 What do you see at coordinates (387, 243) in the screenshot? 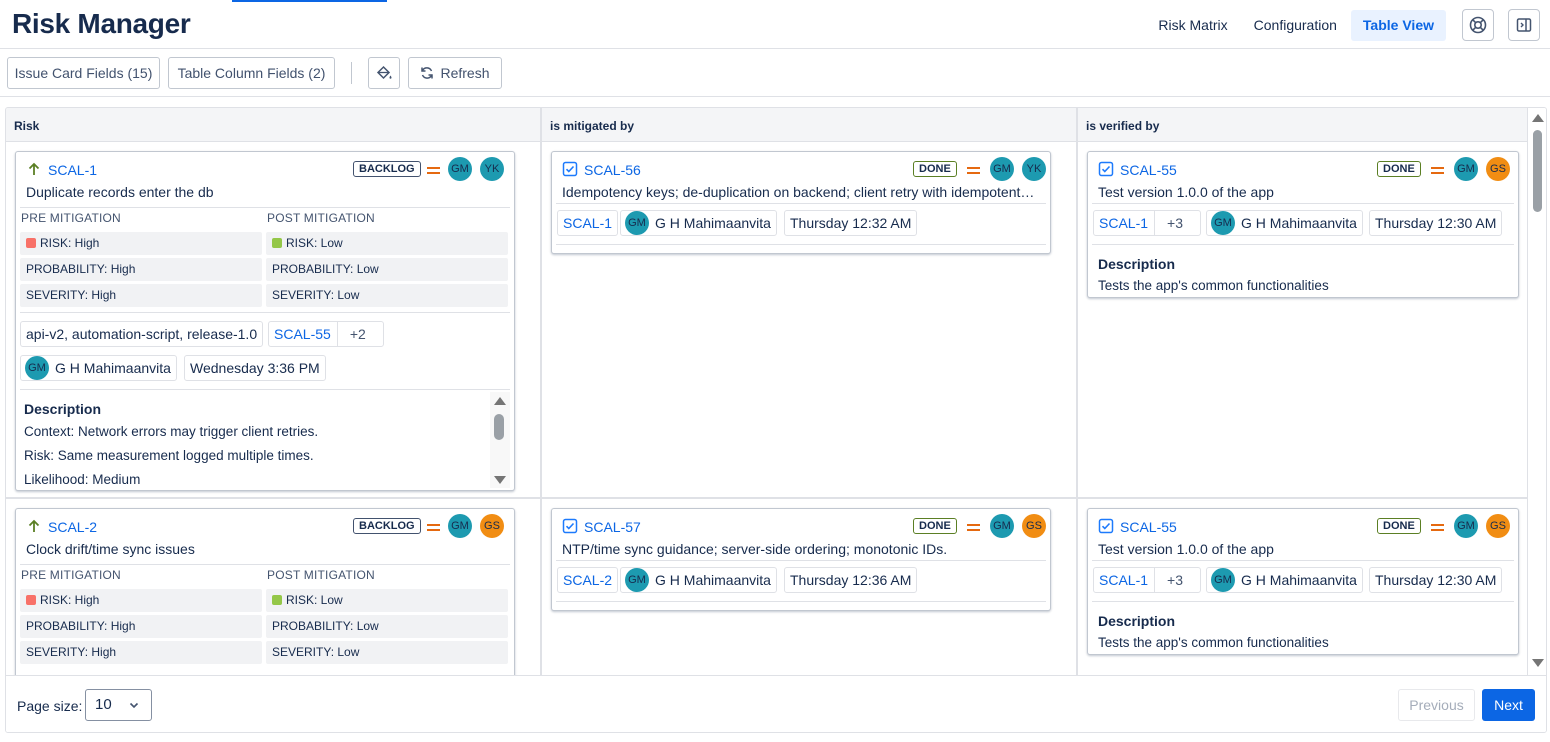
I see `post-risk-field: RISK: Low` at bounding box center [387, 243].